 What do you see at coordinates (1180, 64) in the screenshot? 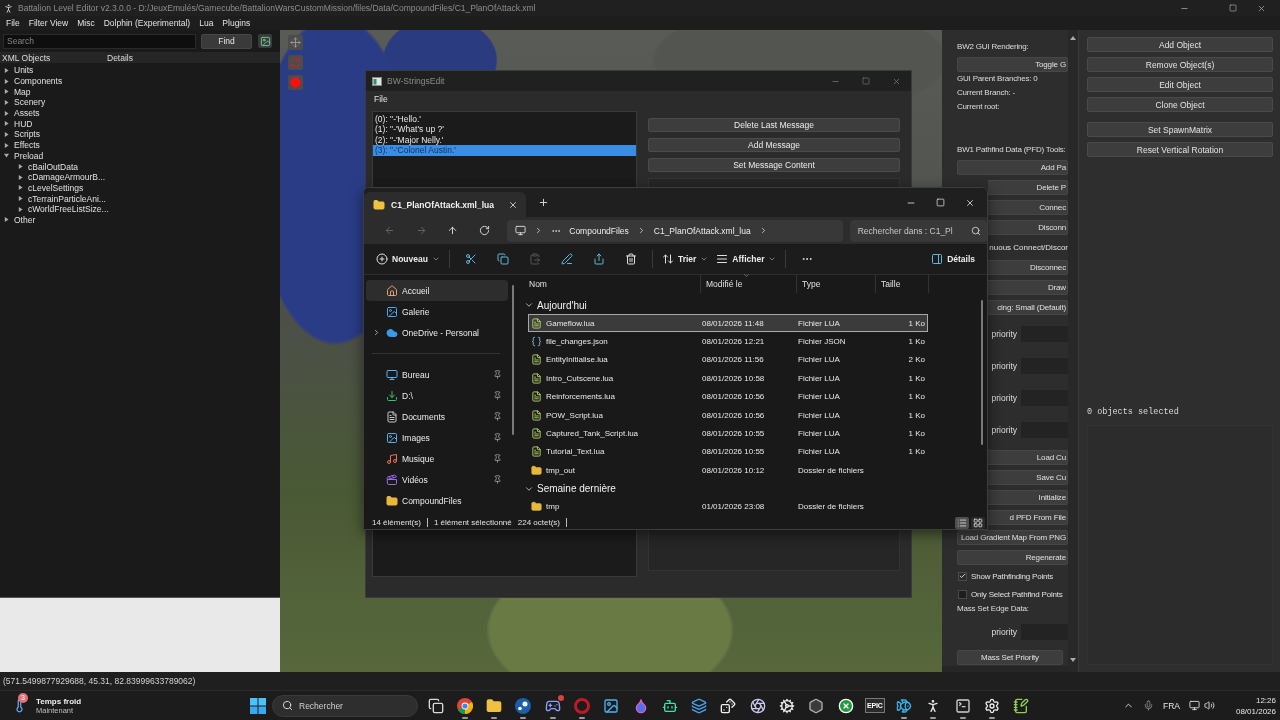
I see `panel-button: Remove Object(s)` at bounding box center [1180, 64].